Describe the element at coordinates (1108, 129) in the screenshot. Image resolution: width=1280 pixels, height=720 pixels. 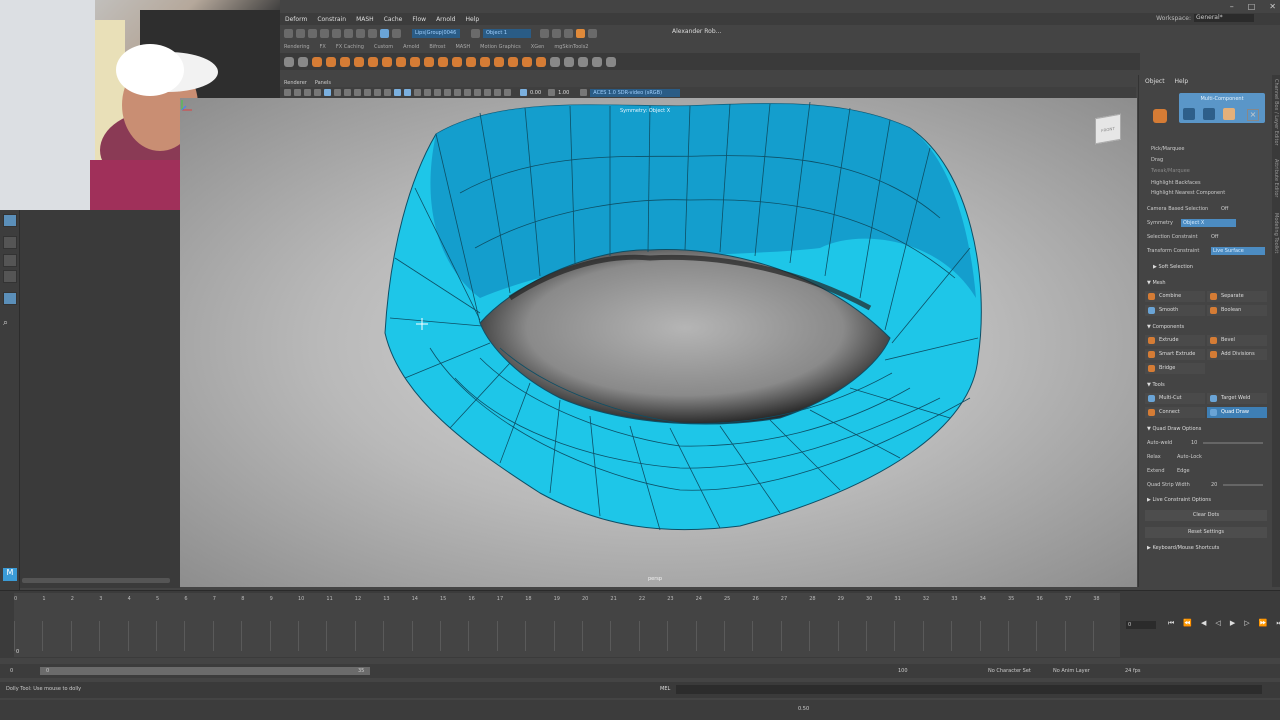
I see `viewcube: FRONT` at that location.